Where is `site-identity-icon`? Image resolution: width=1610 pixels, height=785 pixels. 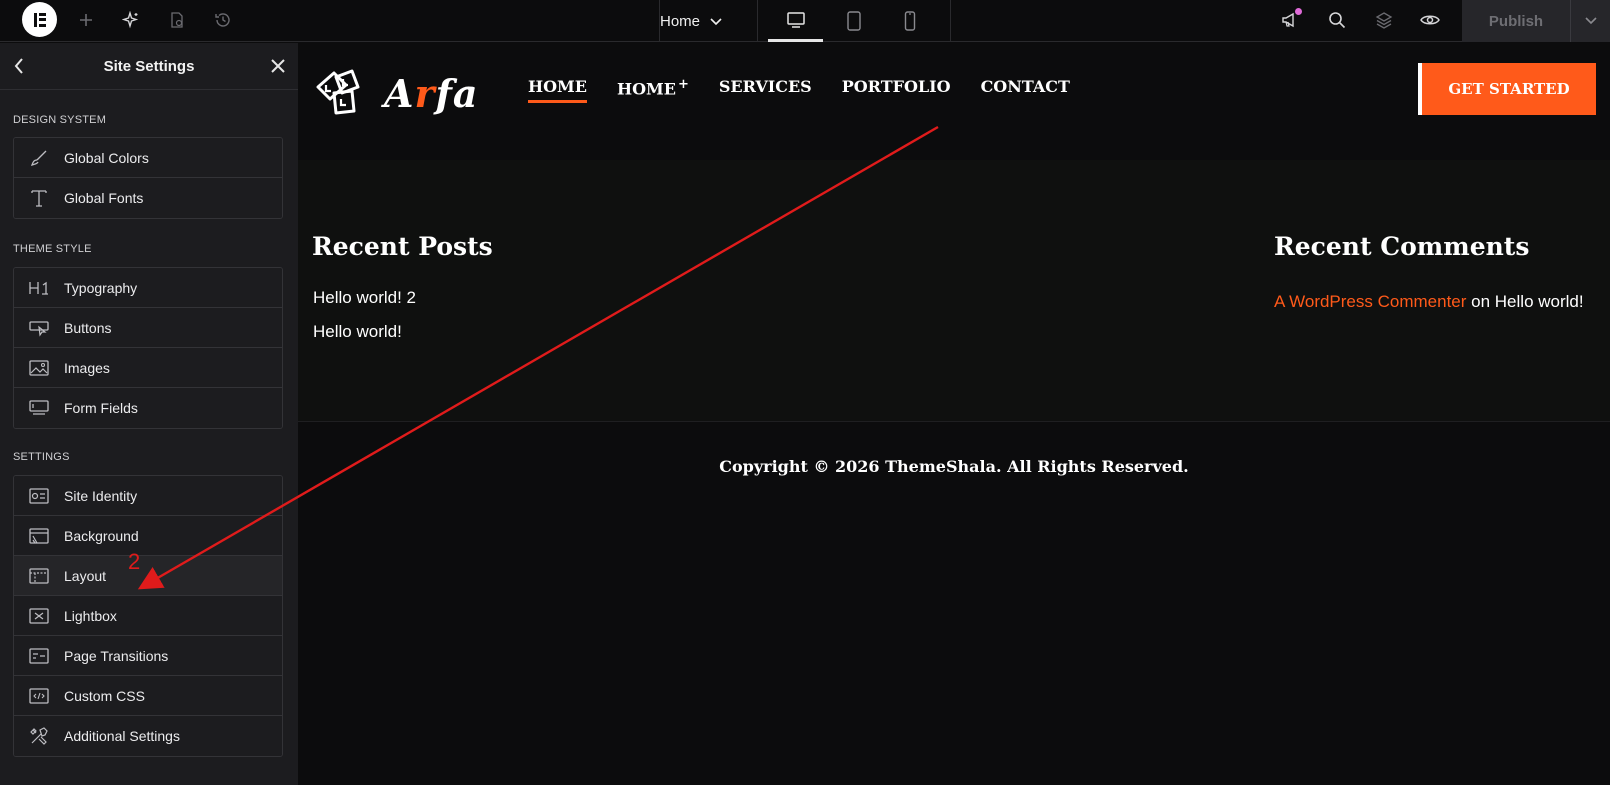
site-identity-icon is located at coordinates (39, 496).